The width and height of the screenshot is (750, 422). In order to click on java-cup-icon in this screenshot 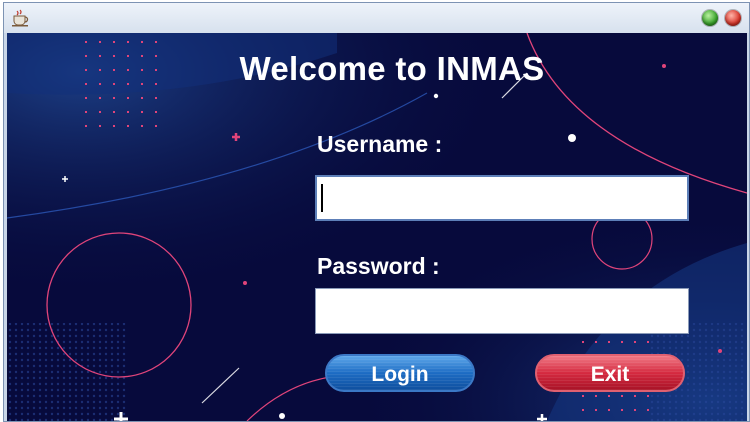, I will do `click(20, 18)`.